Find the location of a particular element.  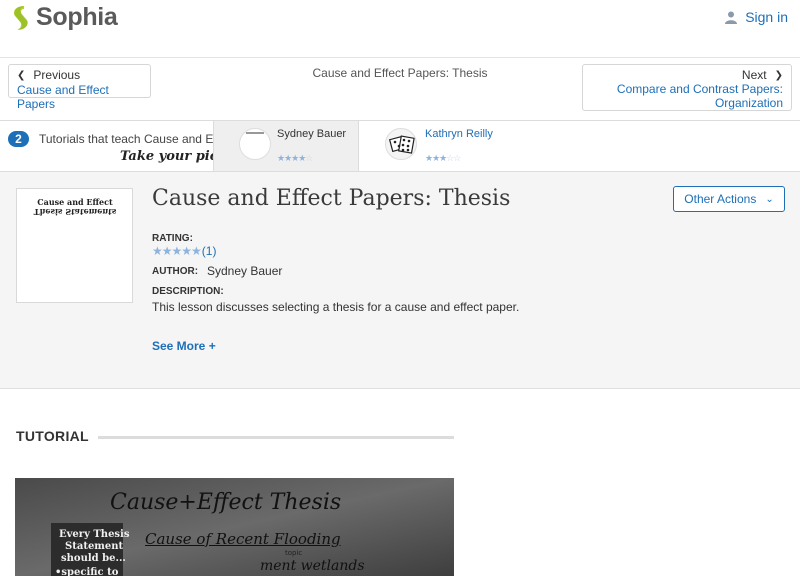

tutorial-heading: TUTORIAL is located at coordinates (52, 436).